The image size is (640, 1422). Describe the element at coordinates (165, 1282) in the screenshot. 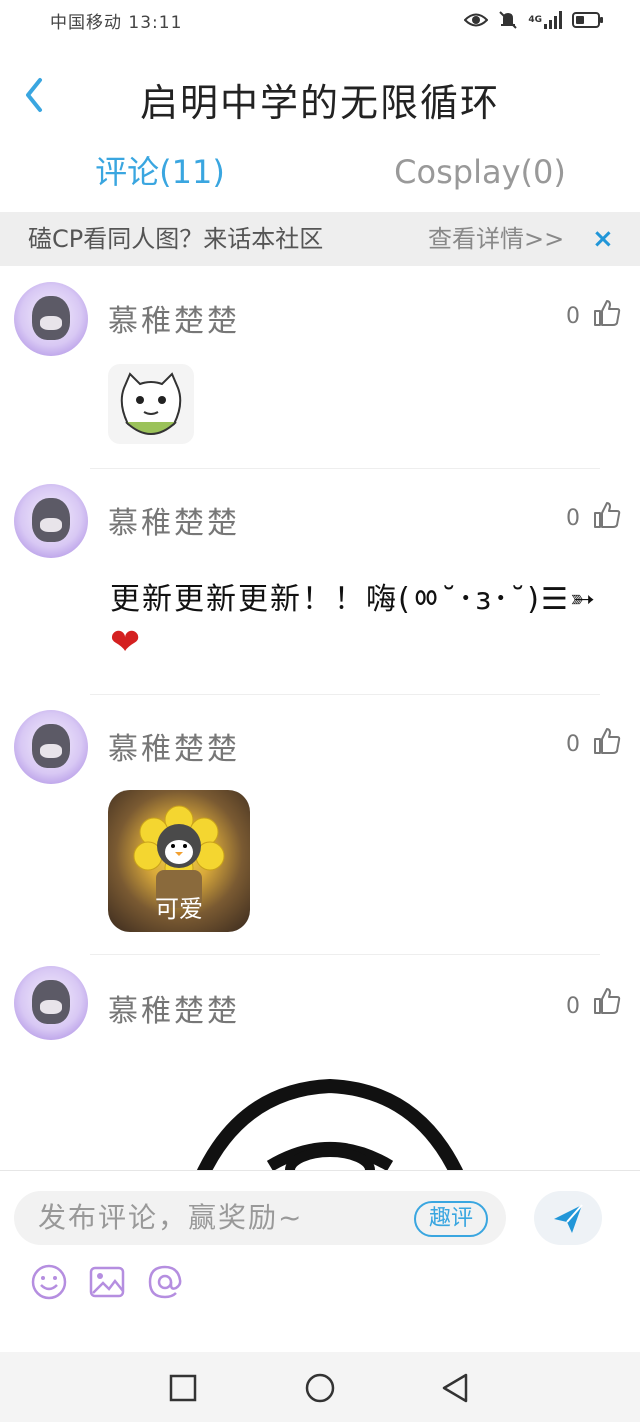

I see `mention-icon` at that location.